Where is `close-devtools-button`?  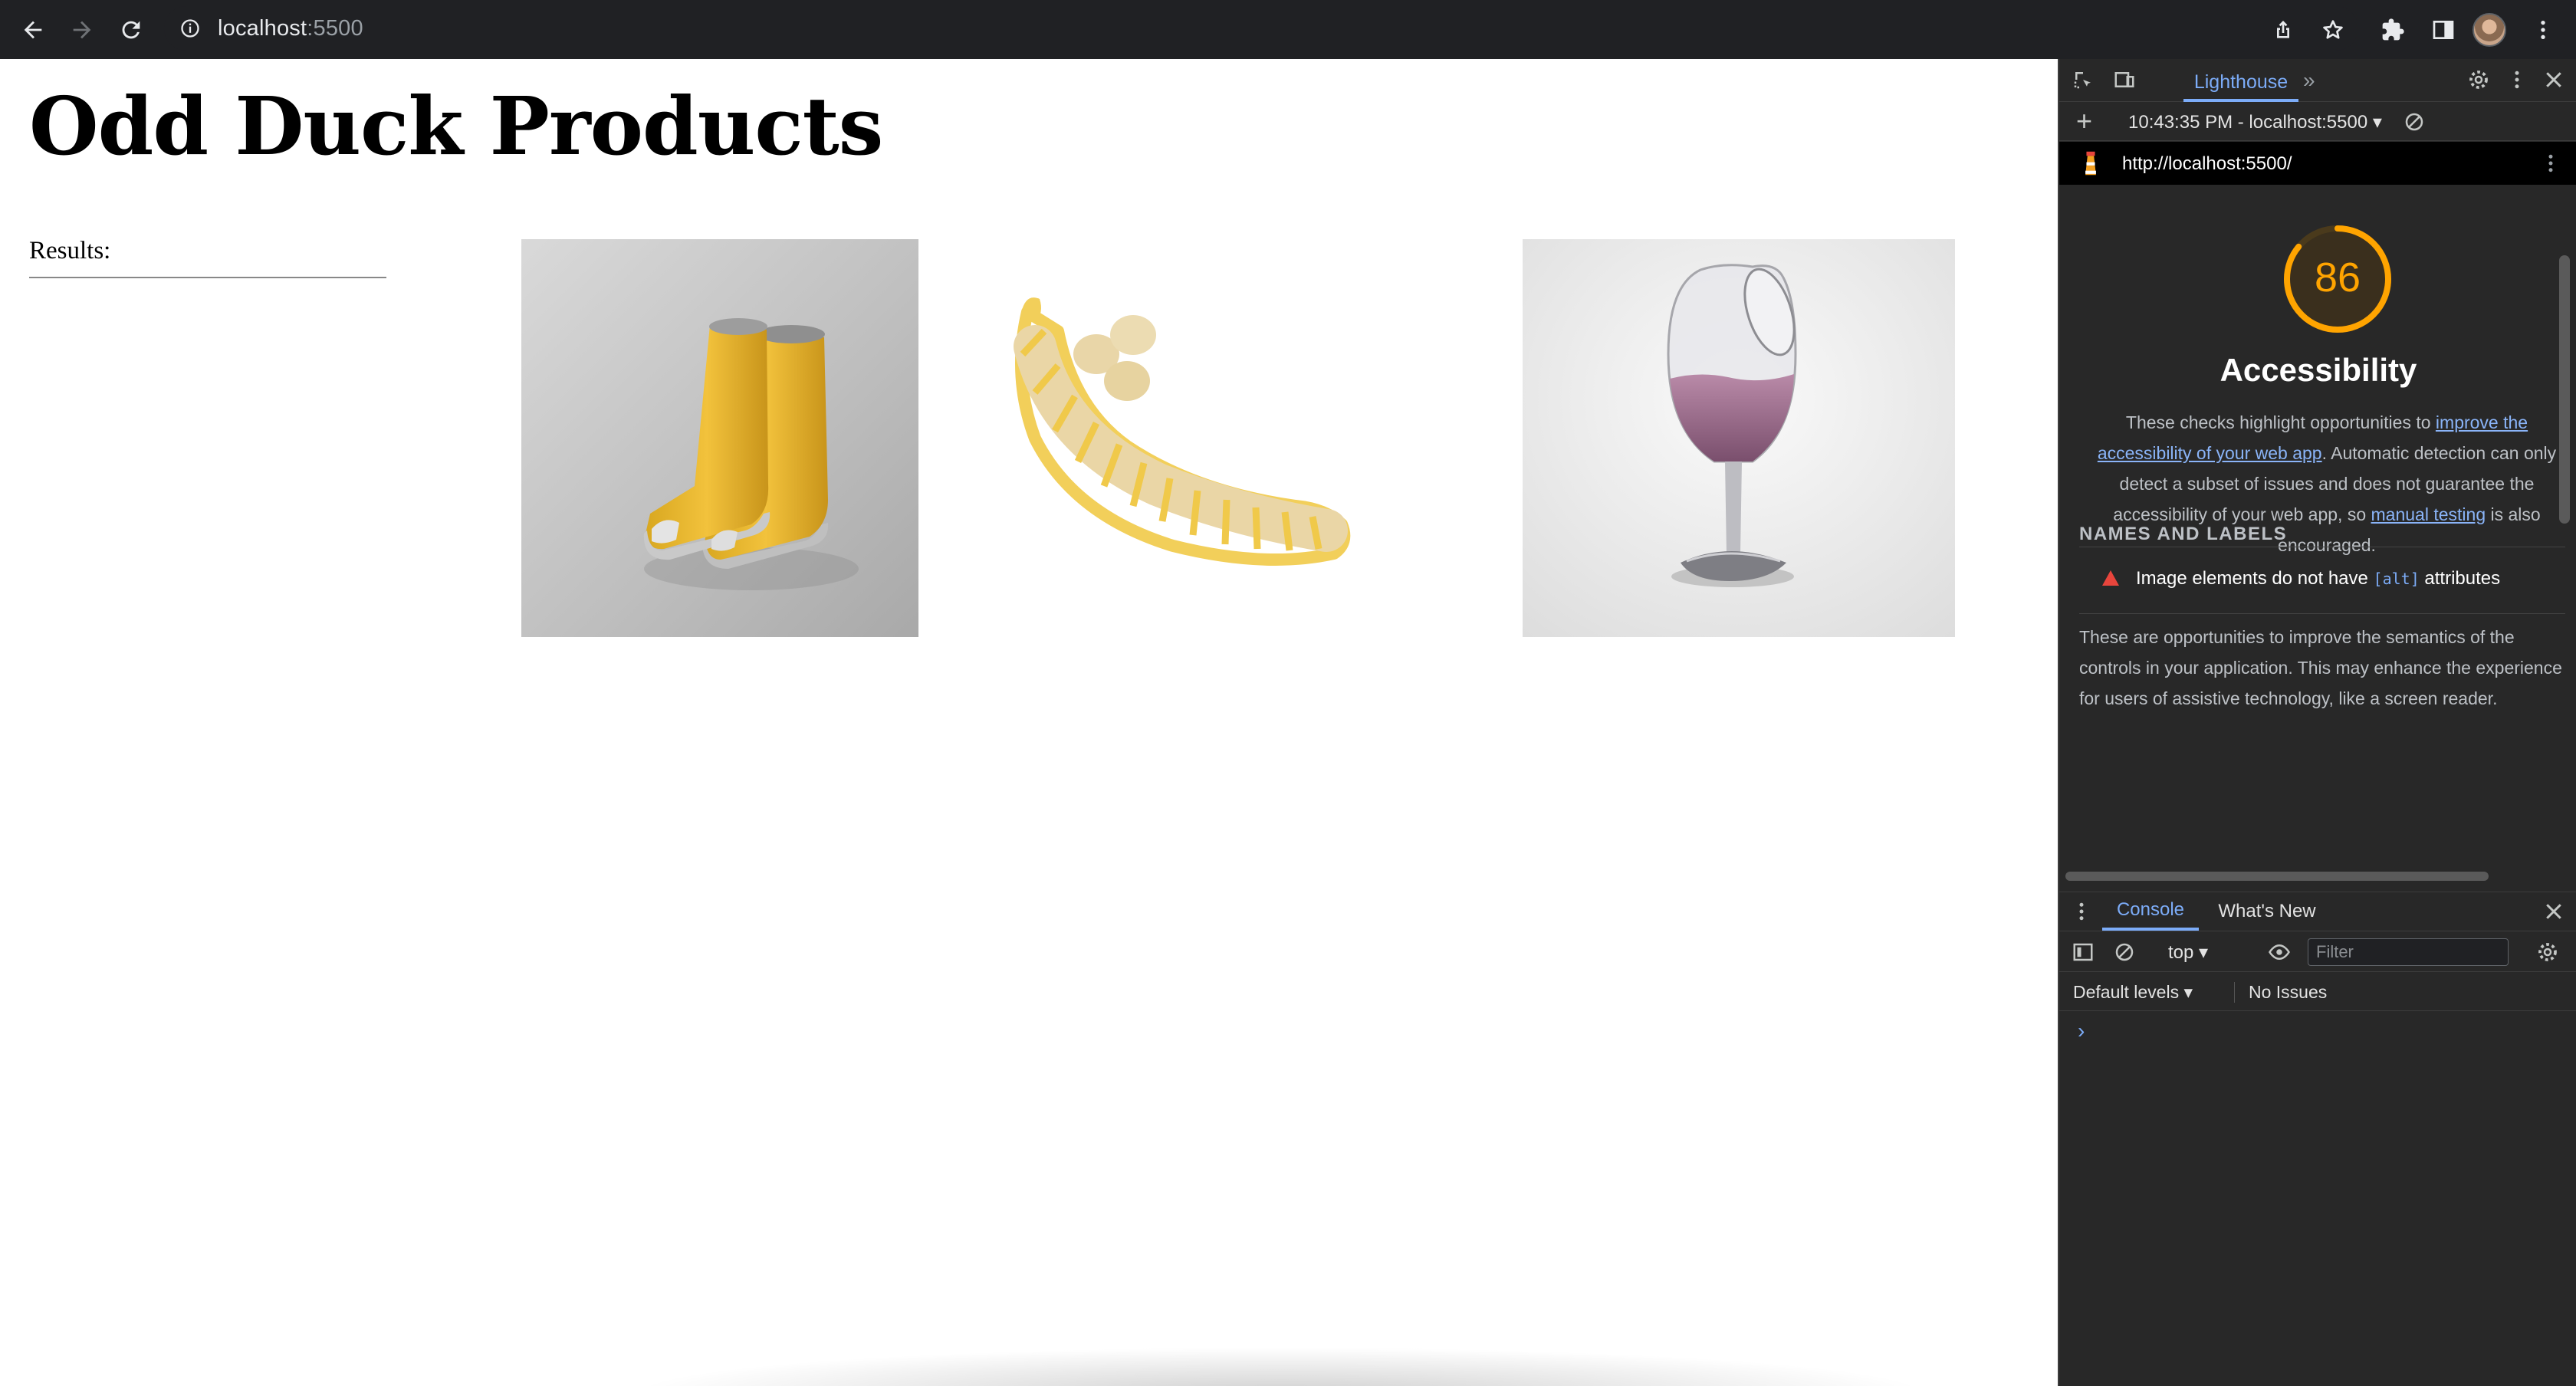
close-devtools-button is located at coordinates (2554, 80).